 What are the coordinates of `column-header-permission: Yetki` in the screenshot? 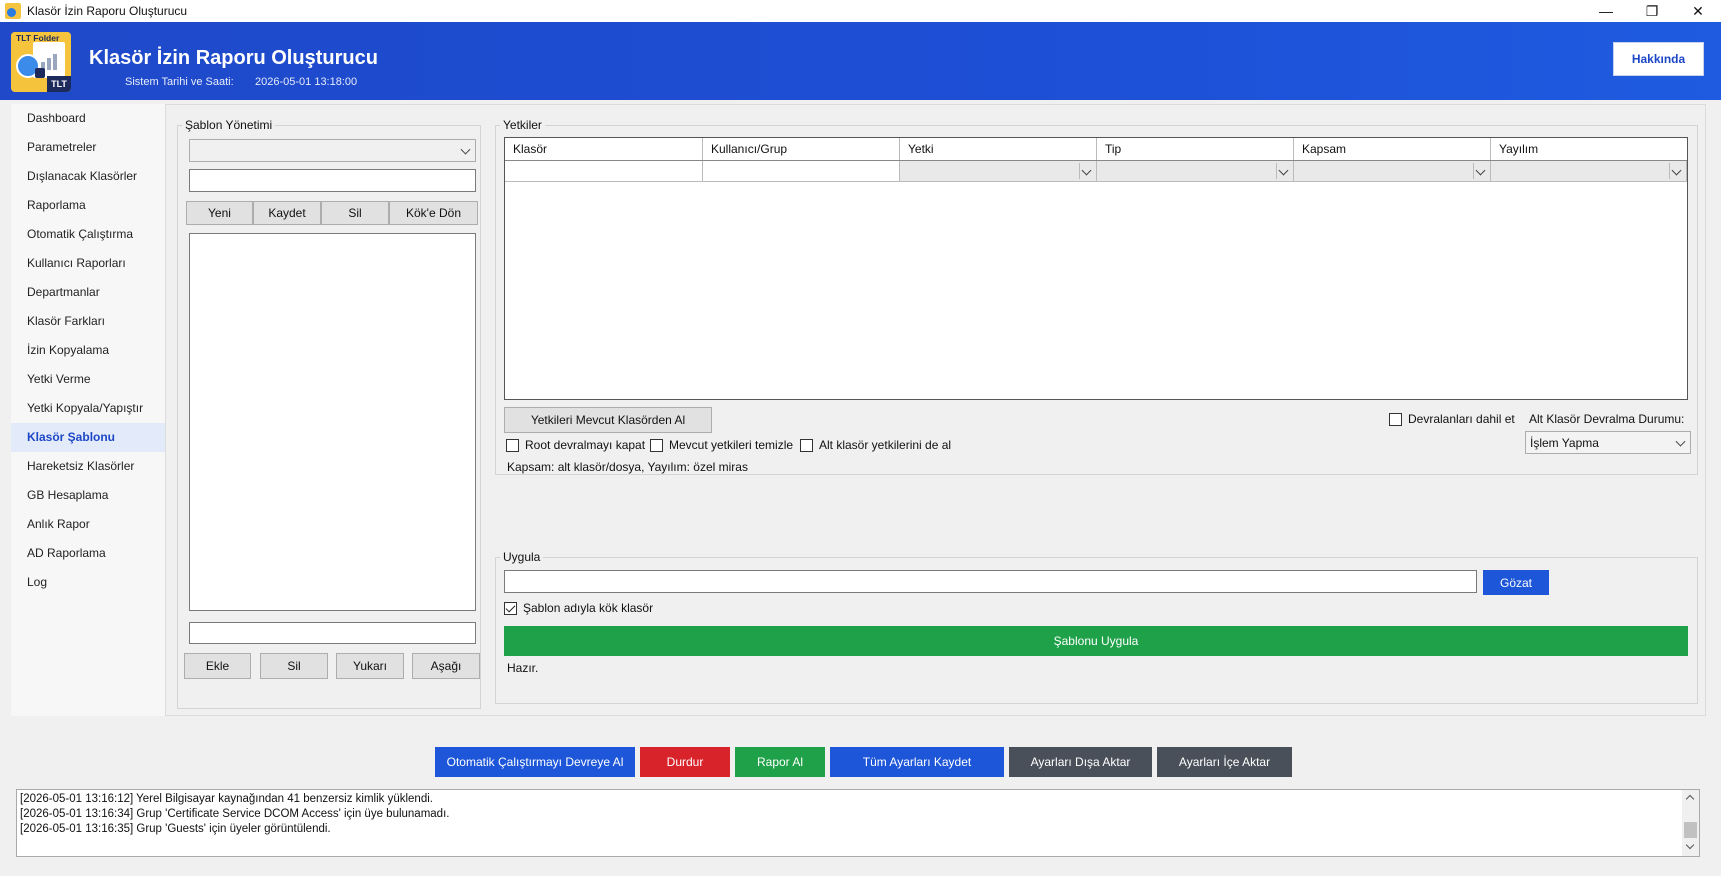 It's located at (998, 149).